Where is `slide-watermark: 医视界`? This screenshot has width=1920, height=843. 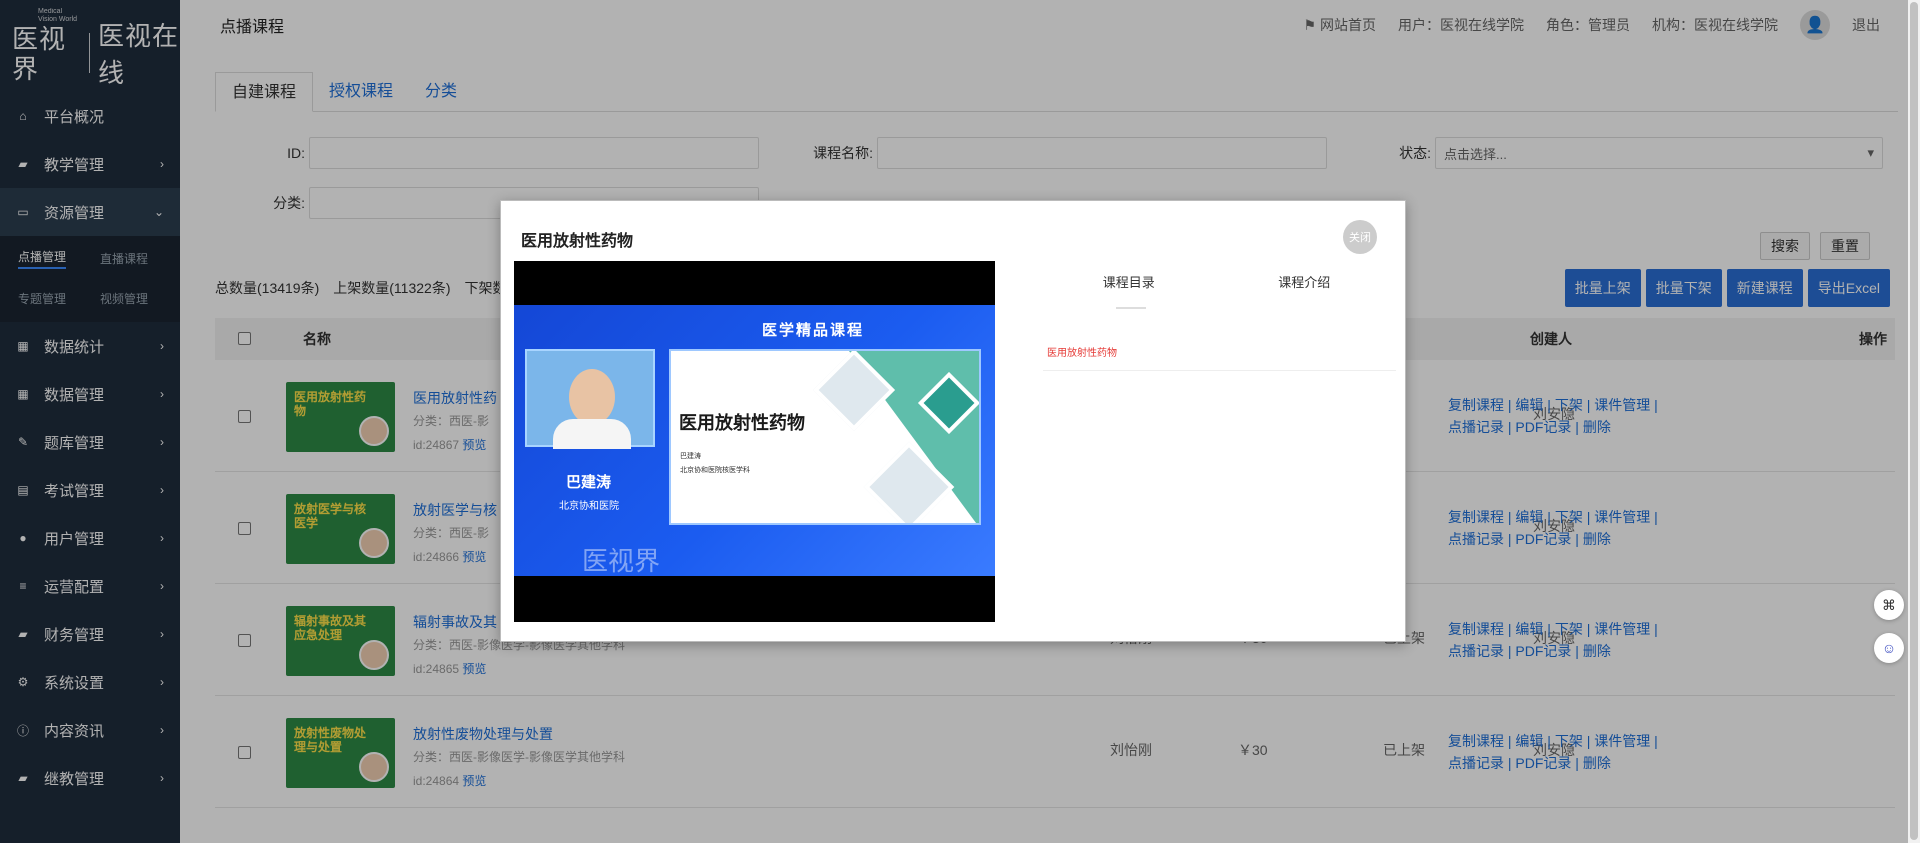 slide-watermark: 医视界 is located at coordinates (621, 561).